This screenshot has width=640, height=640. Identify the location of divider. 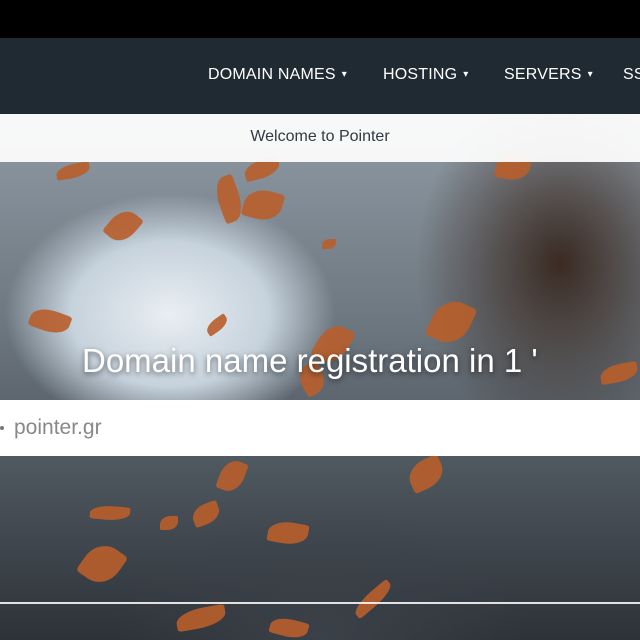
(320, 603).